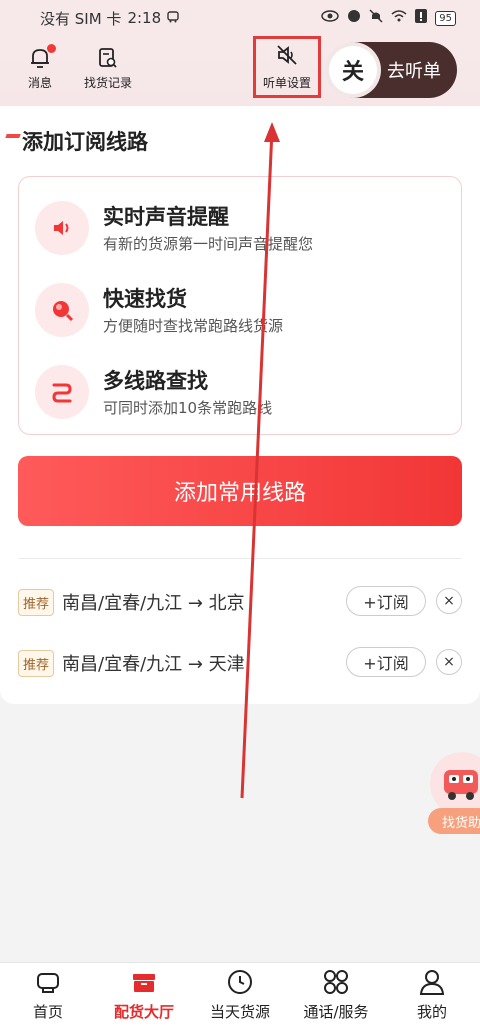 Image resolution: width=480 pixels, height=1027 pixels. I want to click on route-path: 南昌/宜春/九江 → 北京, so click(153, 603).